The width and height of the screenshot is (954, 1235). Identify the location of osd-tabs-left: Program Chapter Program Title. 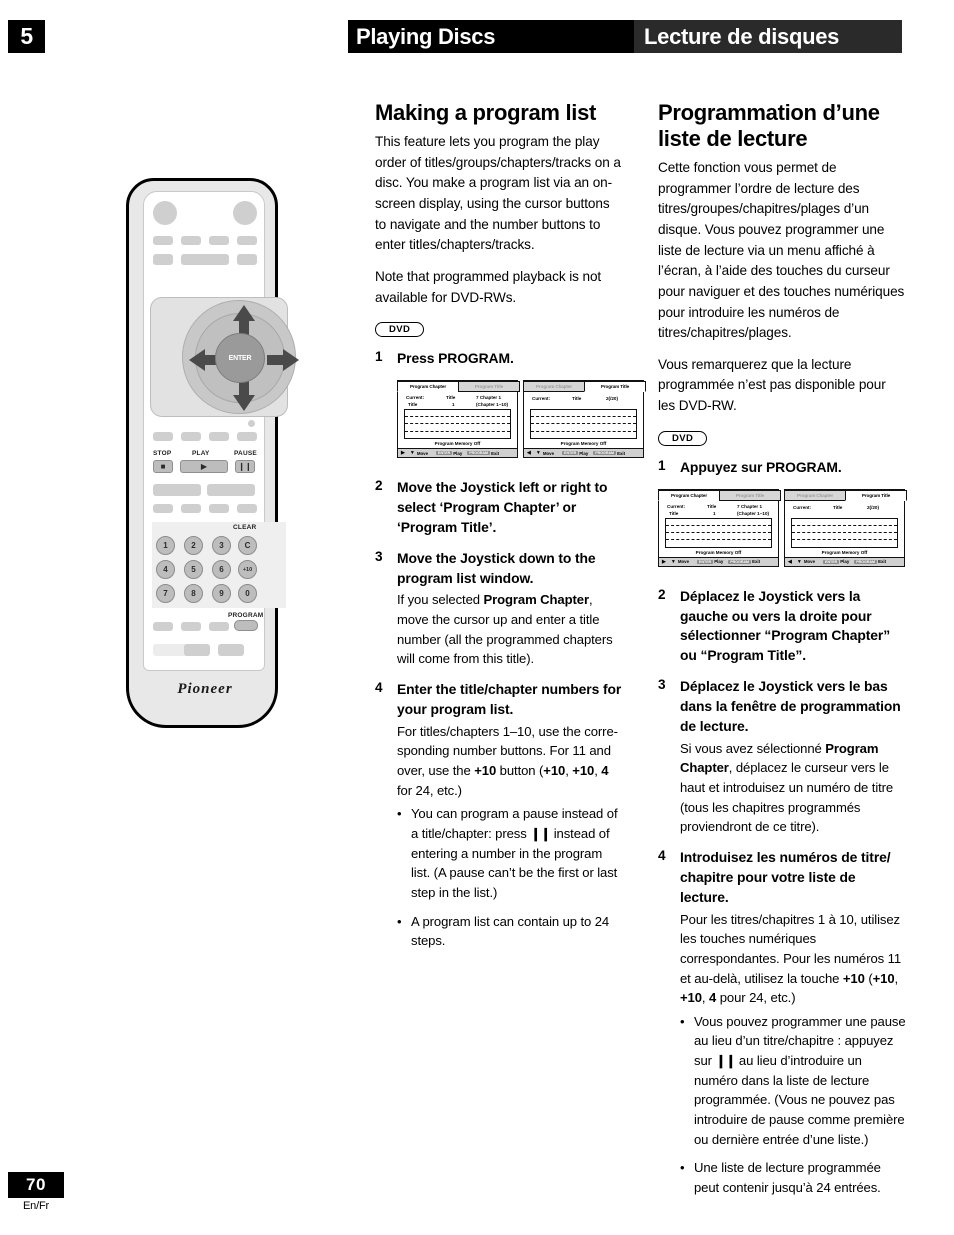
(458, 387).